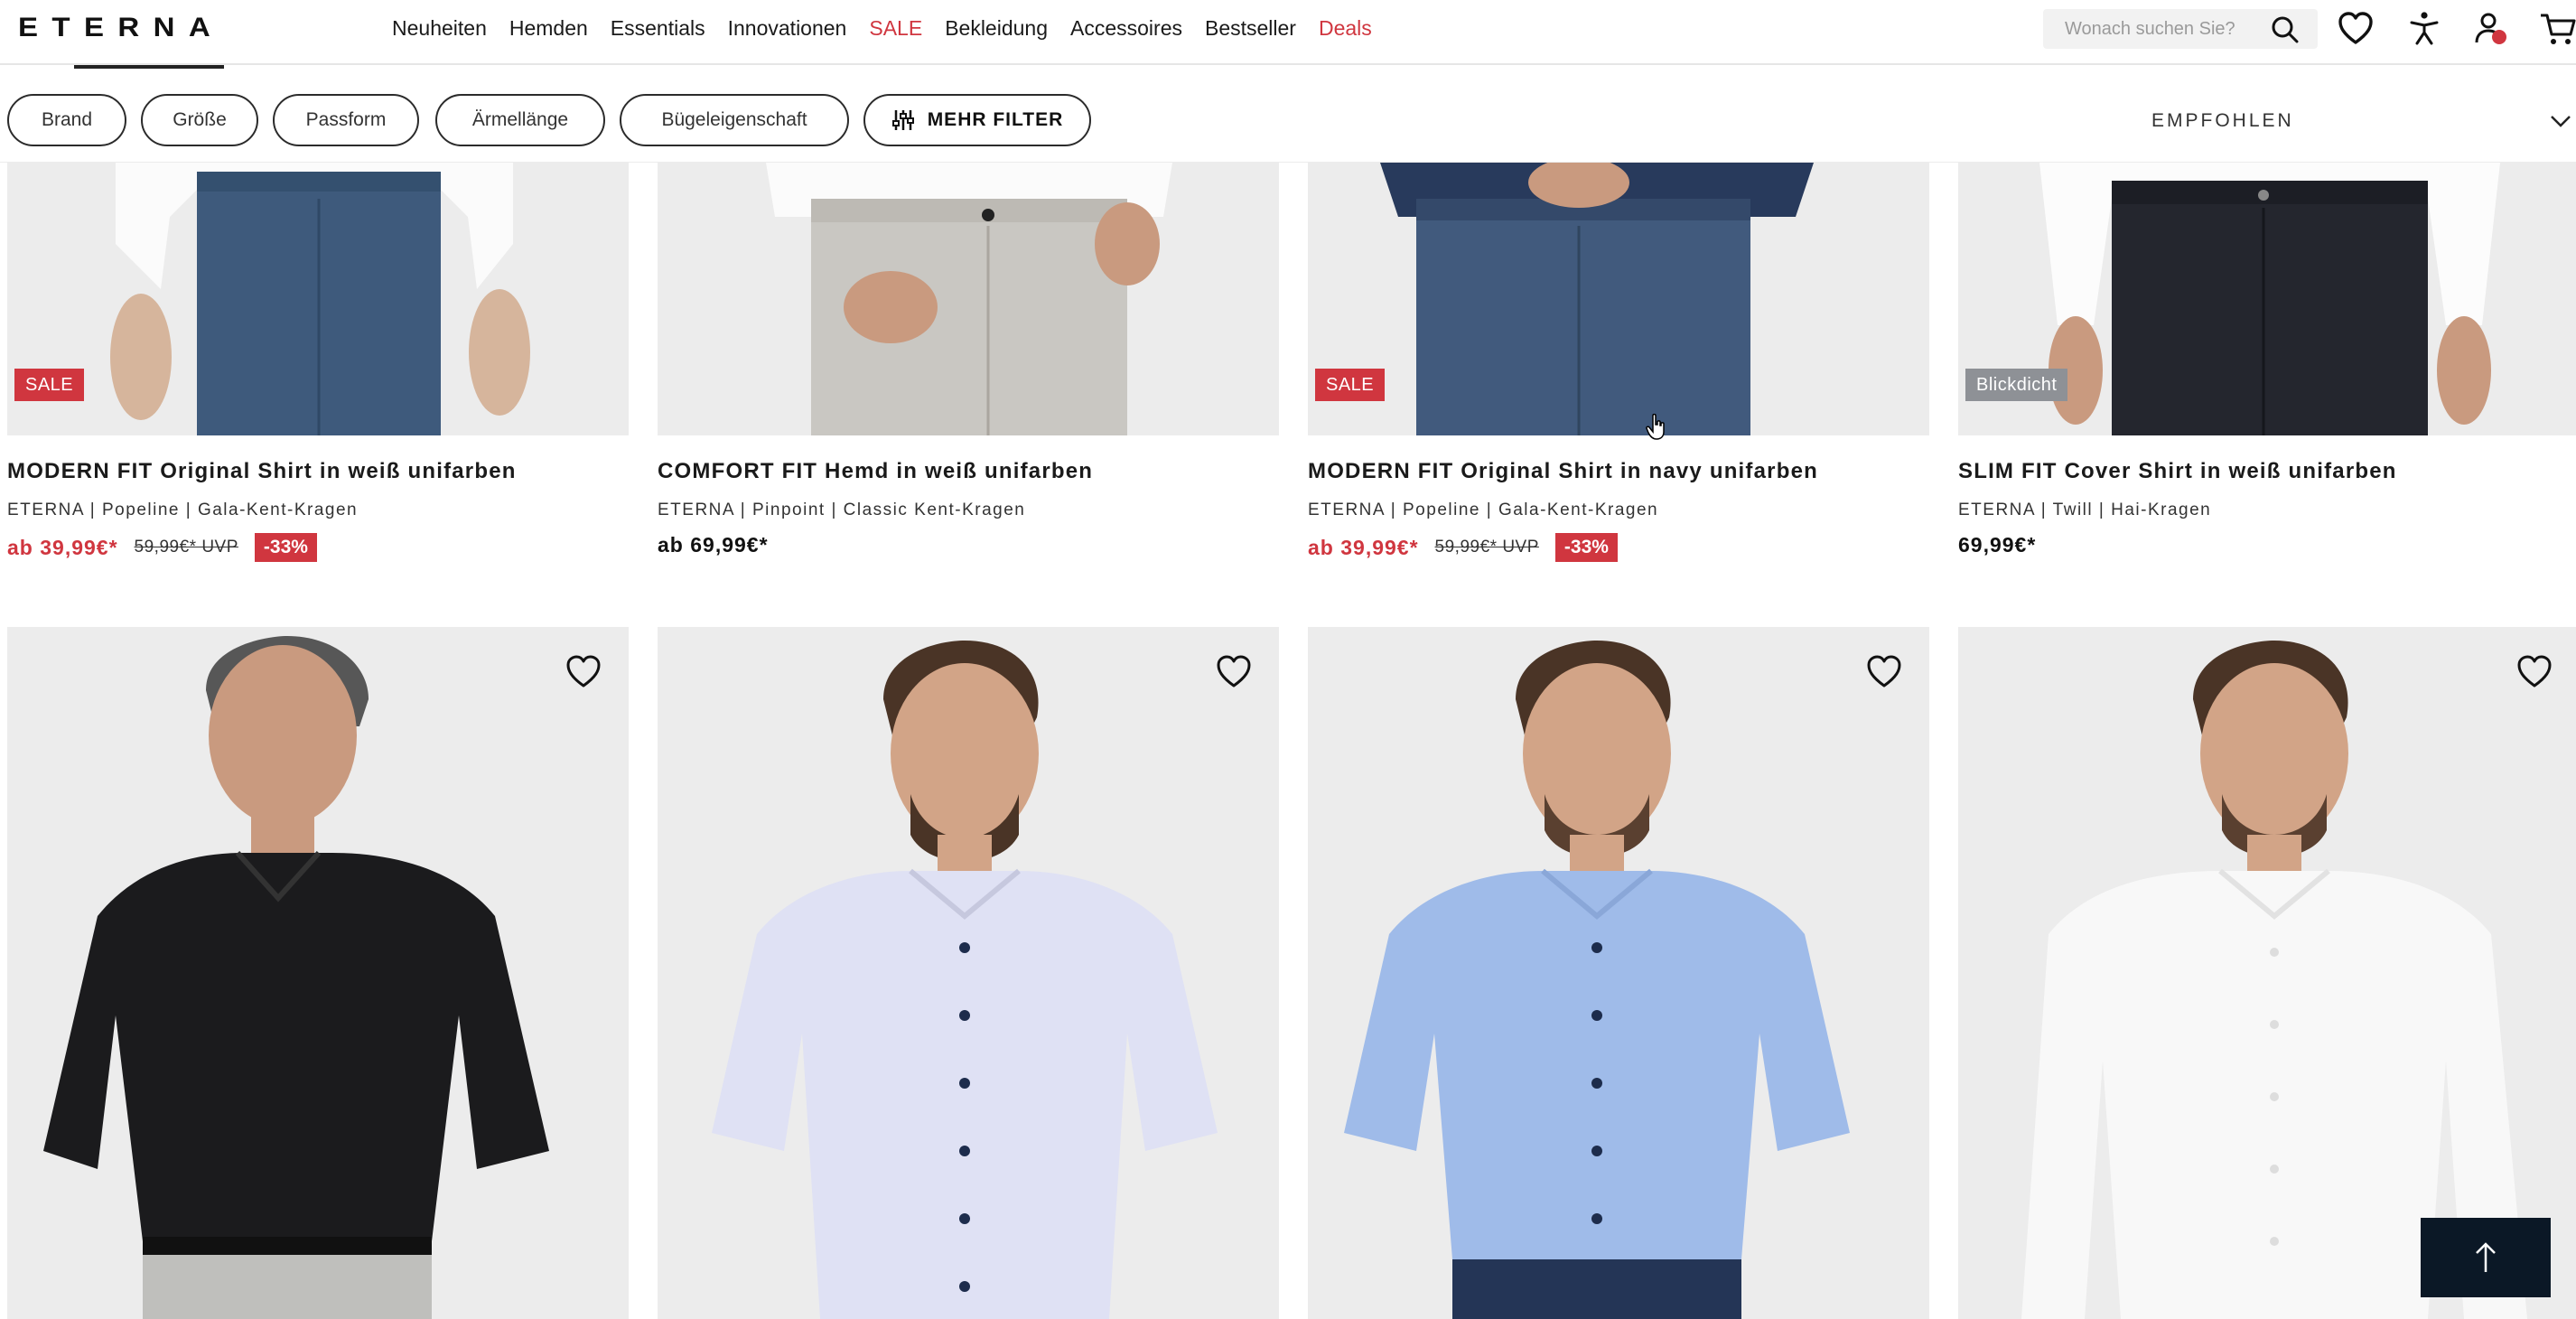 The image size is (2576, 1319). What do you see at coordinates (1345, 28) in the screenshot?
I see `nav-item-deals: Deals` at bounding box center [1345, 28].